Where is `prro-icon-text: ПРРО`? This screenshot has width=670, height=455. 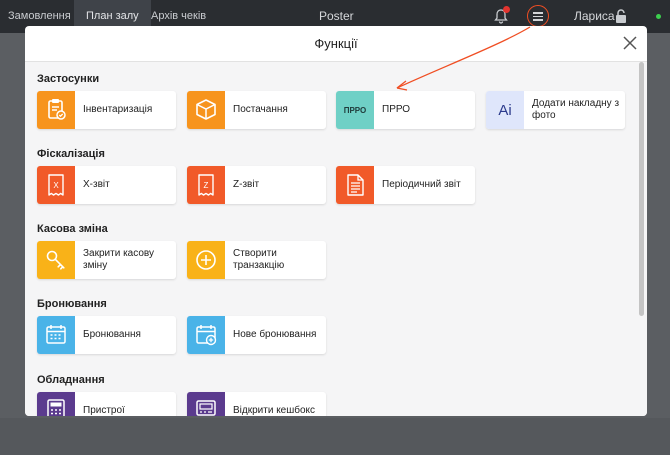
prro-icon-text: ПРРО is located at coordinates (355, 110).